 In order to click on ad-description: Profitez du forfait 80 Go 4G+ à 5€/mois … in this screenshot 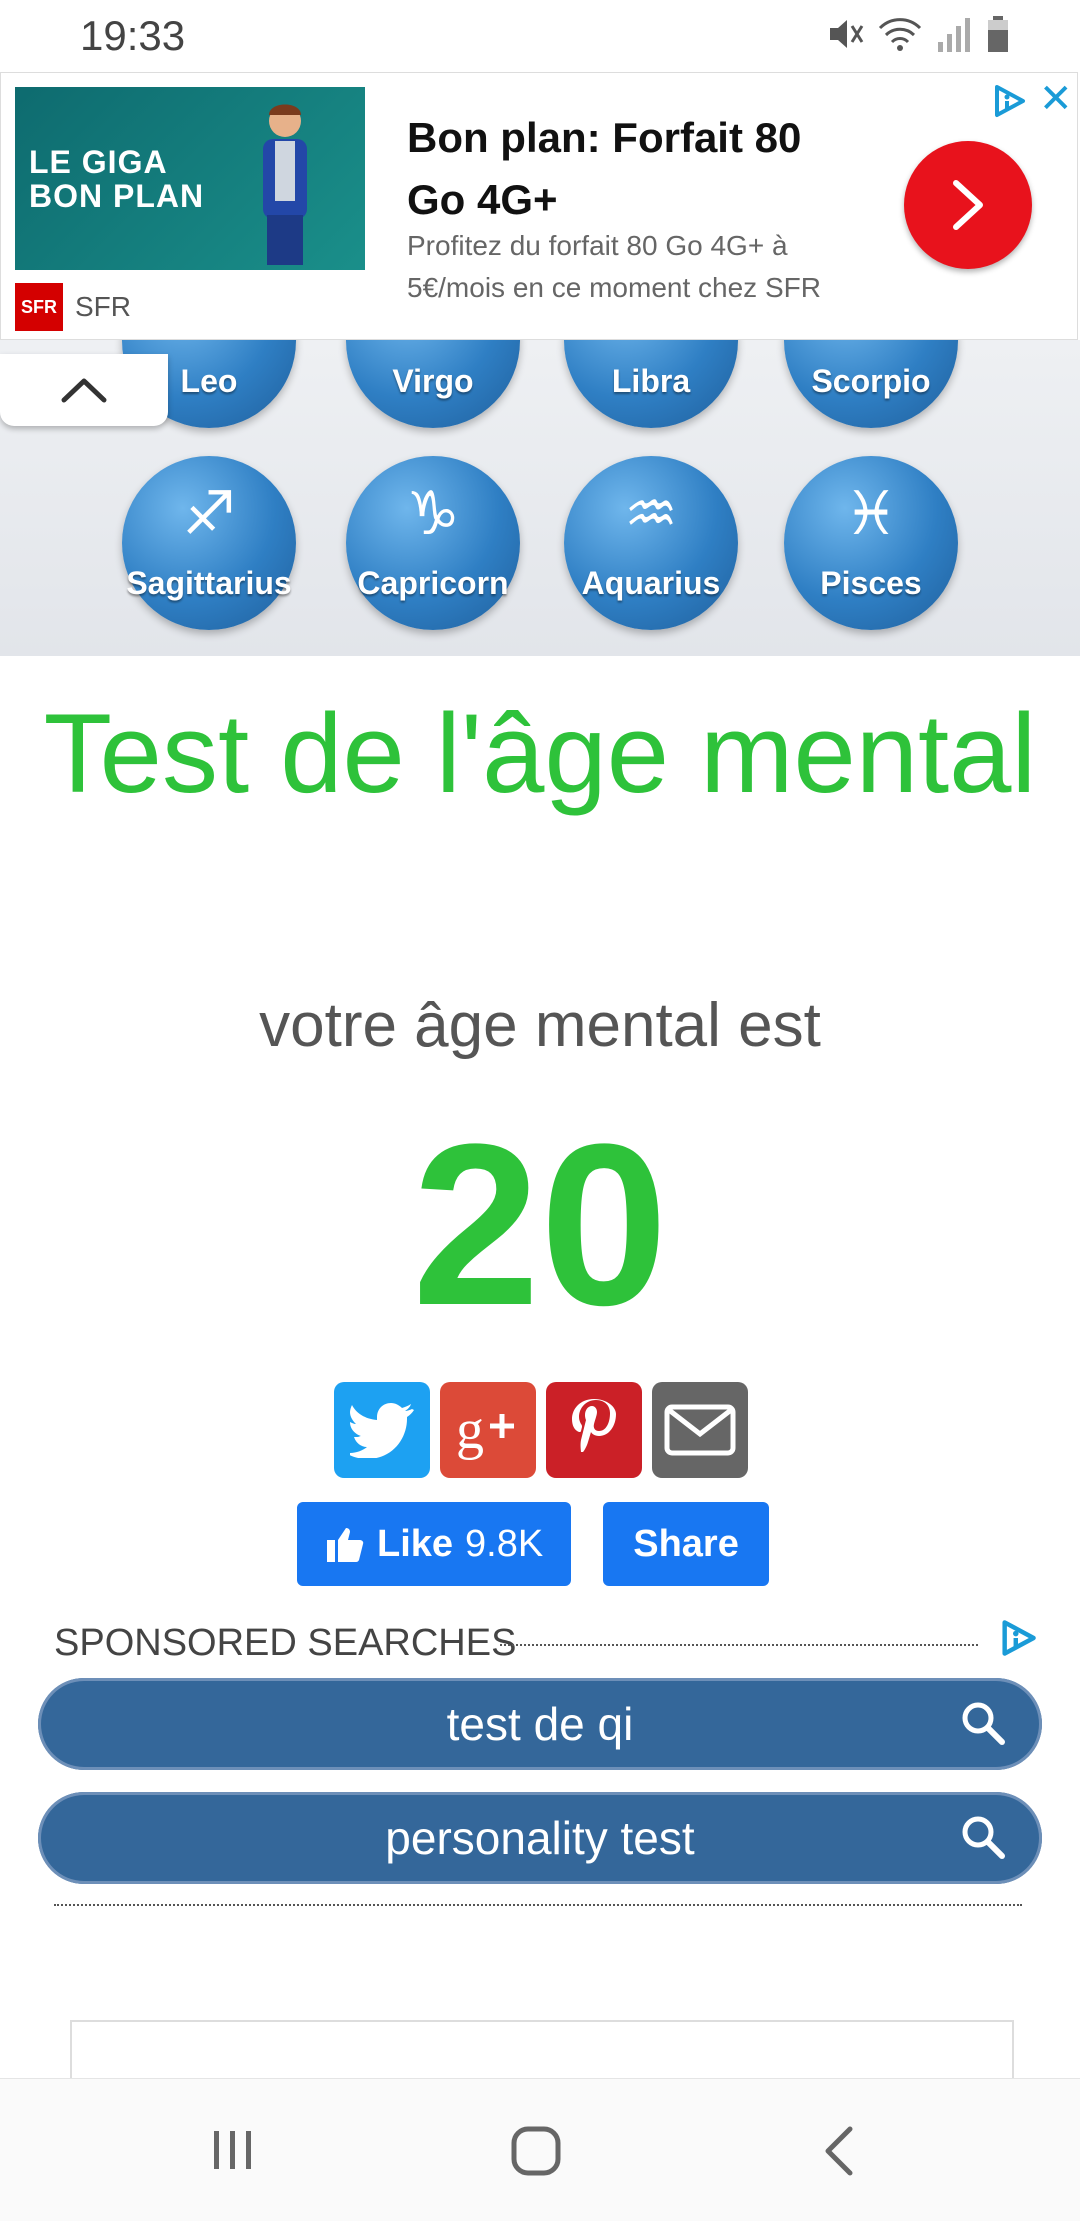, I will do `click(632, 267)`.